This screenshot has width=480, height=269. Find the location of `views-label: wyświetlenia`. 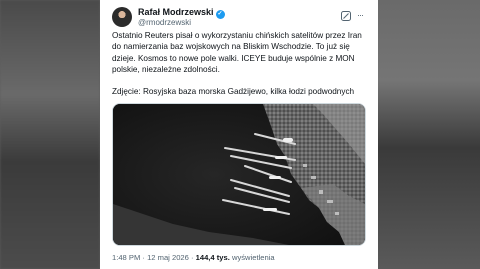

views-label: wyświetlenia is located at coordinates (253, 257).